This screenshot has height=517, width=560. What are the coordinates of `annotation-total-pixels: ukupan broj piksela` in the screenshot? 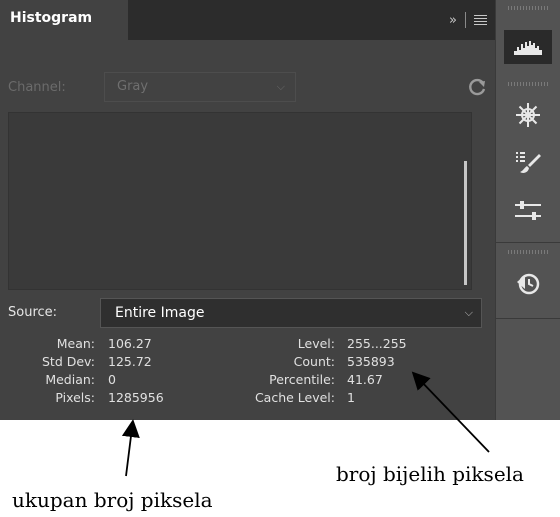 It's located at (112, 500).